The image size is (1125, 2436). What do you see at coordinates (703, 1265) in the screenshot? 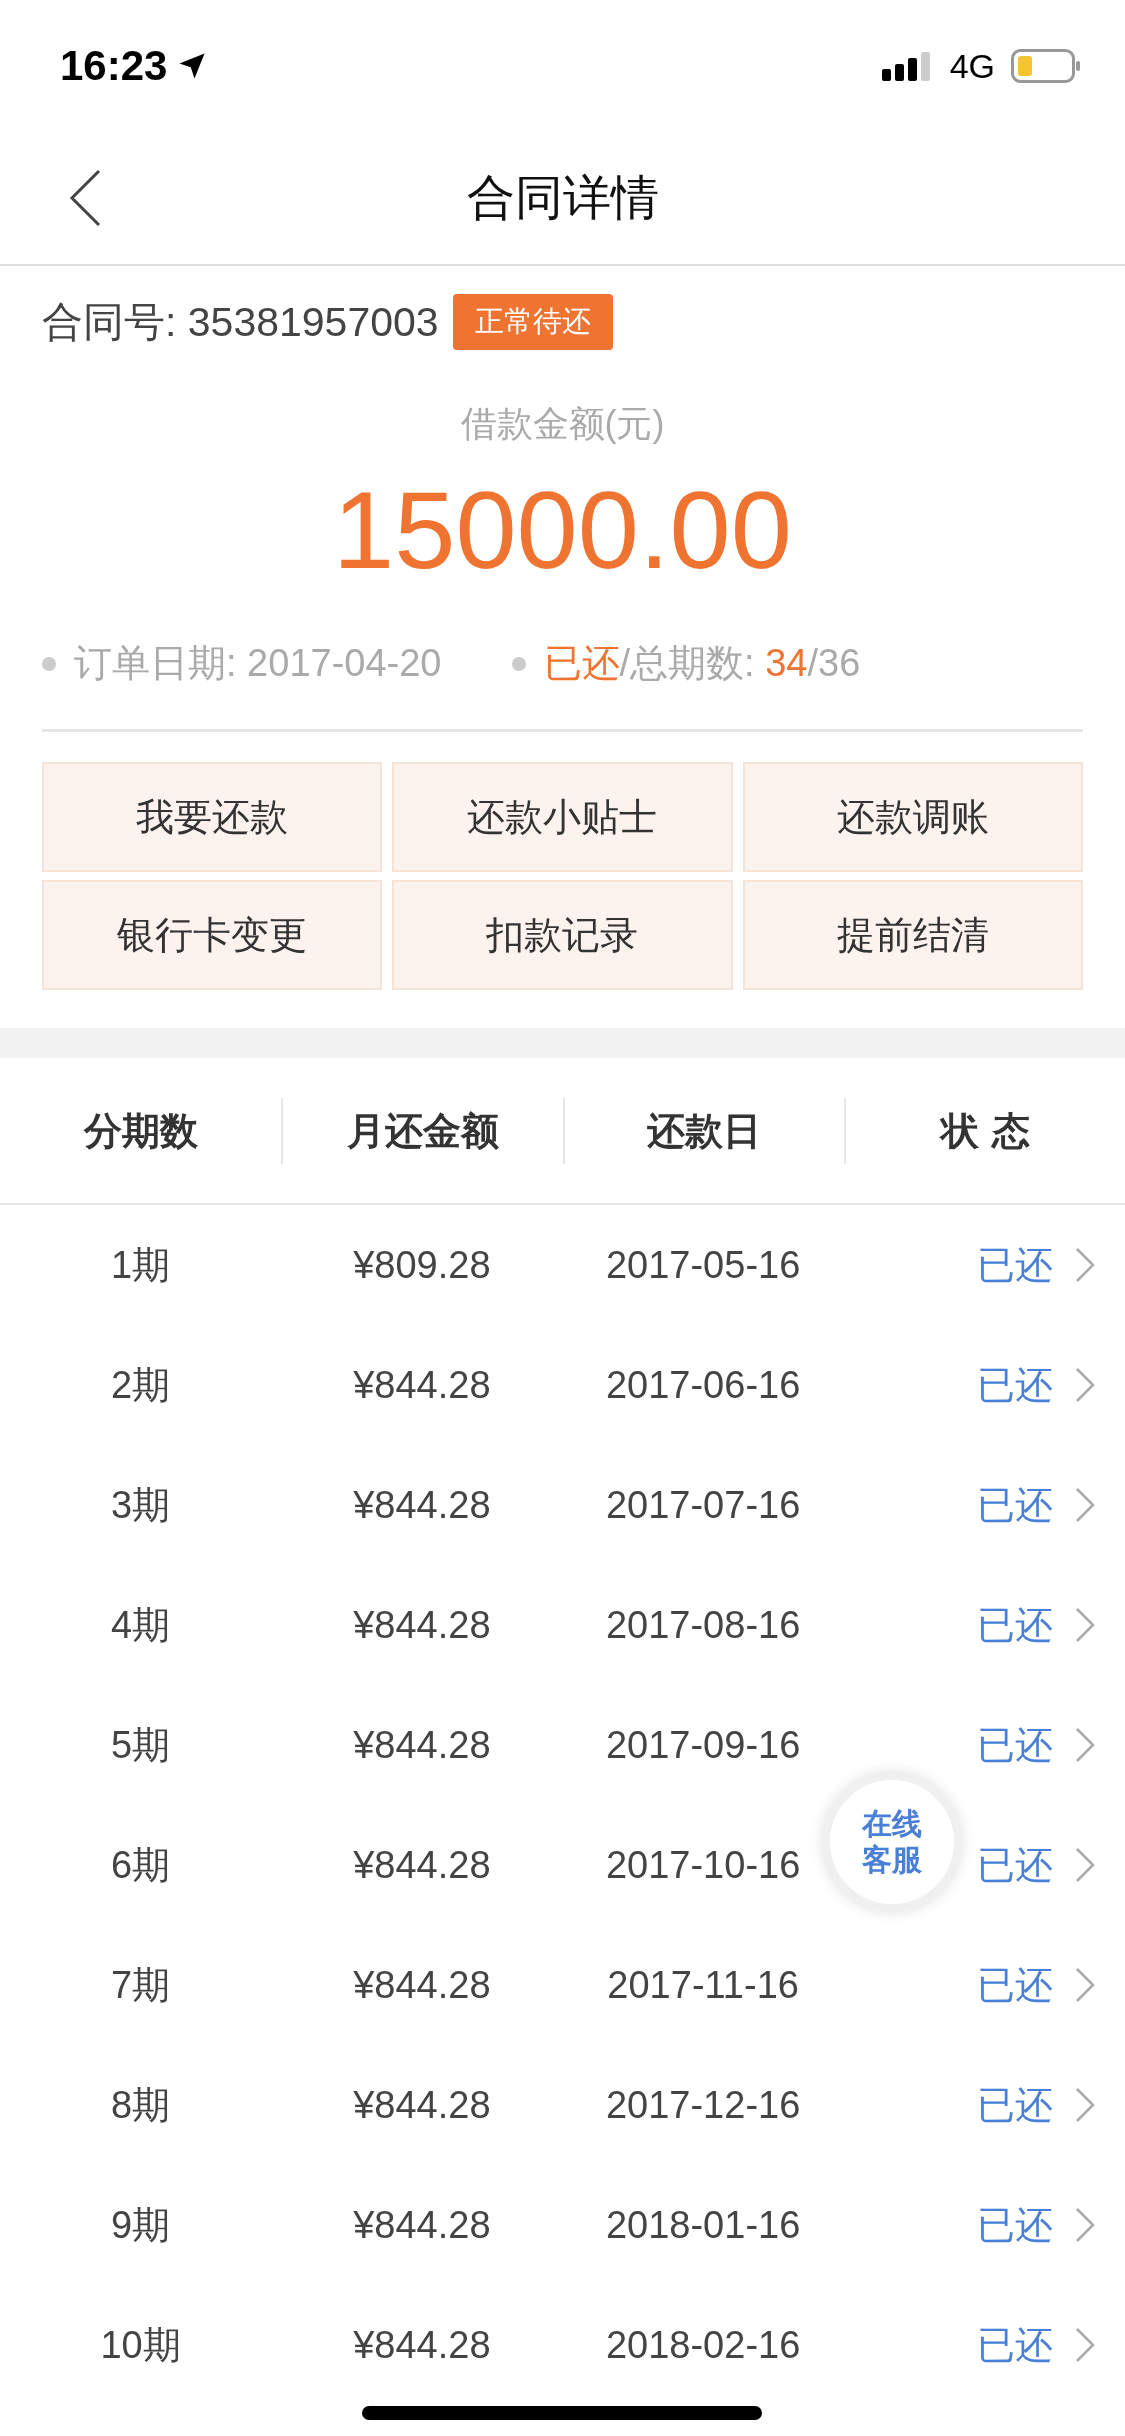
I see `table-cell-text: 2017-05-16` at bounding box center [703, 1265].